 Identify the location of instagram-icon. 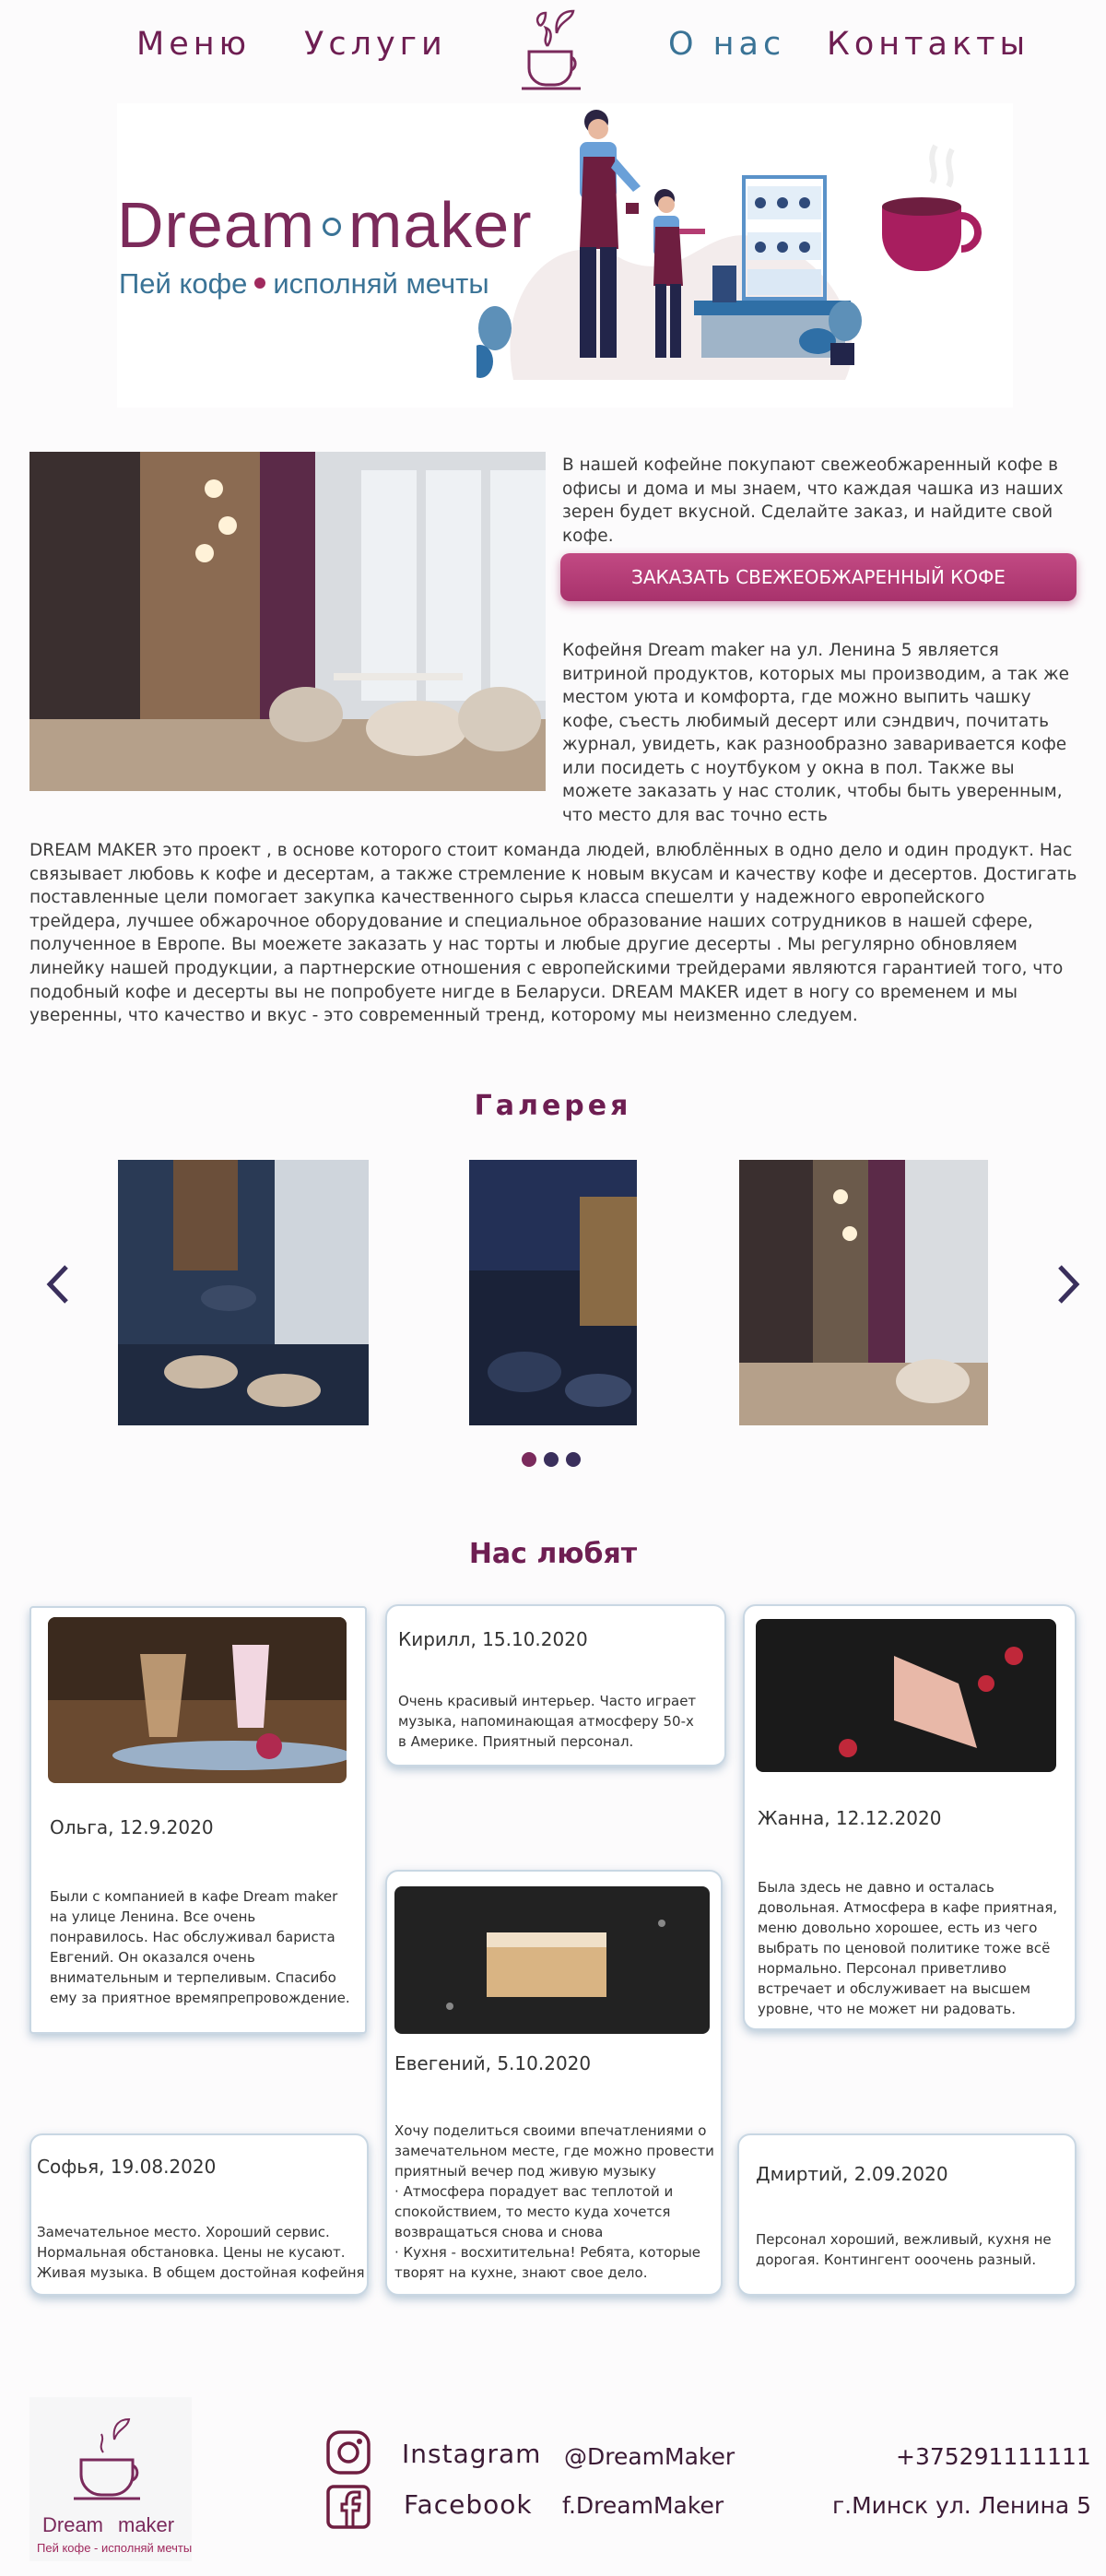
(348, 2452).